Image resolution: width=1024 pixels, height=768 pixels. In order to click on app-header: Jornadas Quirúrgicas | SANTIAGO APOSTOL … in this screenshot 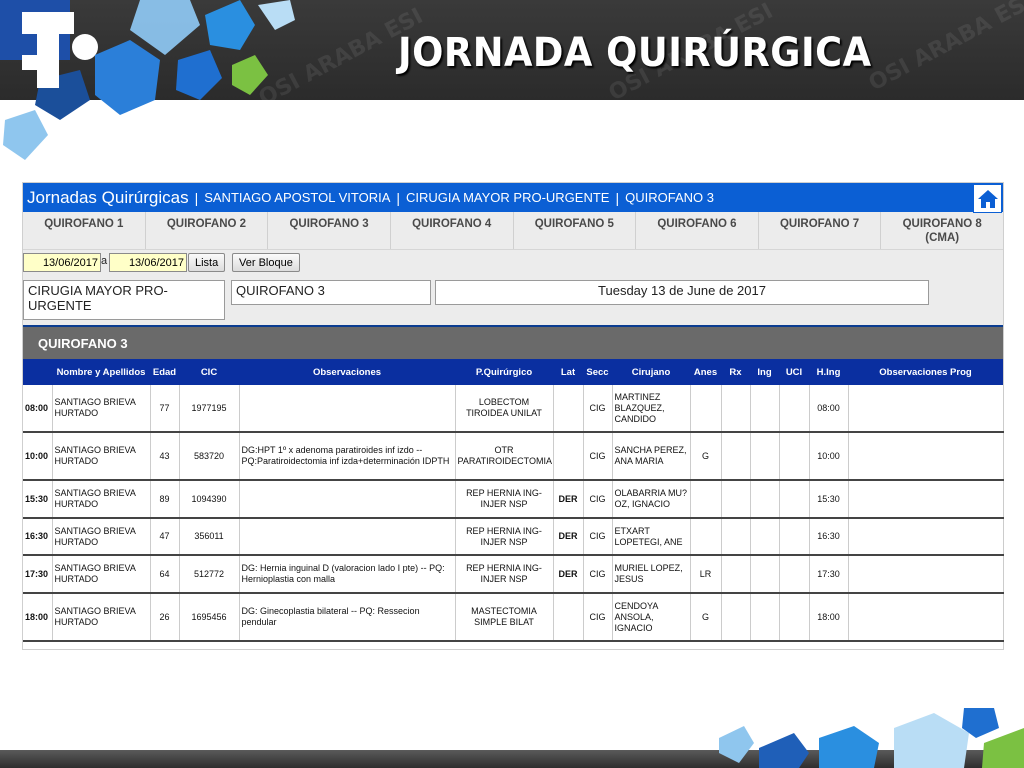, I will do `click(513, 198)`.